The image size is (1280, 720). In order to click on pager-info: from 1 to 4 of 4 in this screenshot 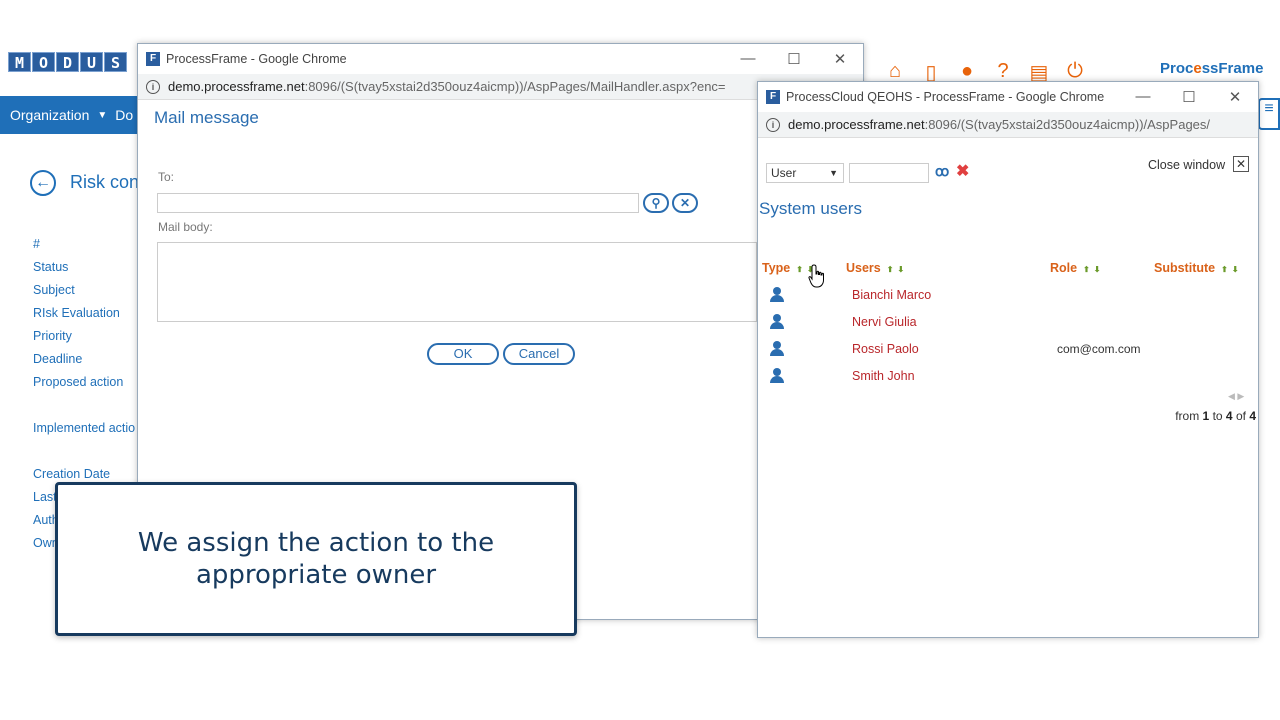, I will do `click(1215, 416)`.